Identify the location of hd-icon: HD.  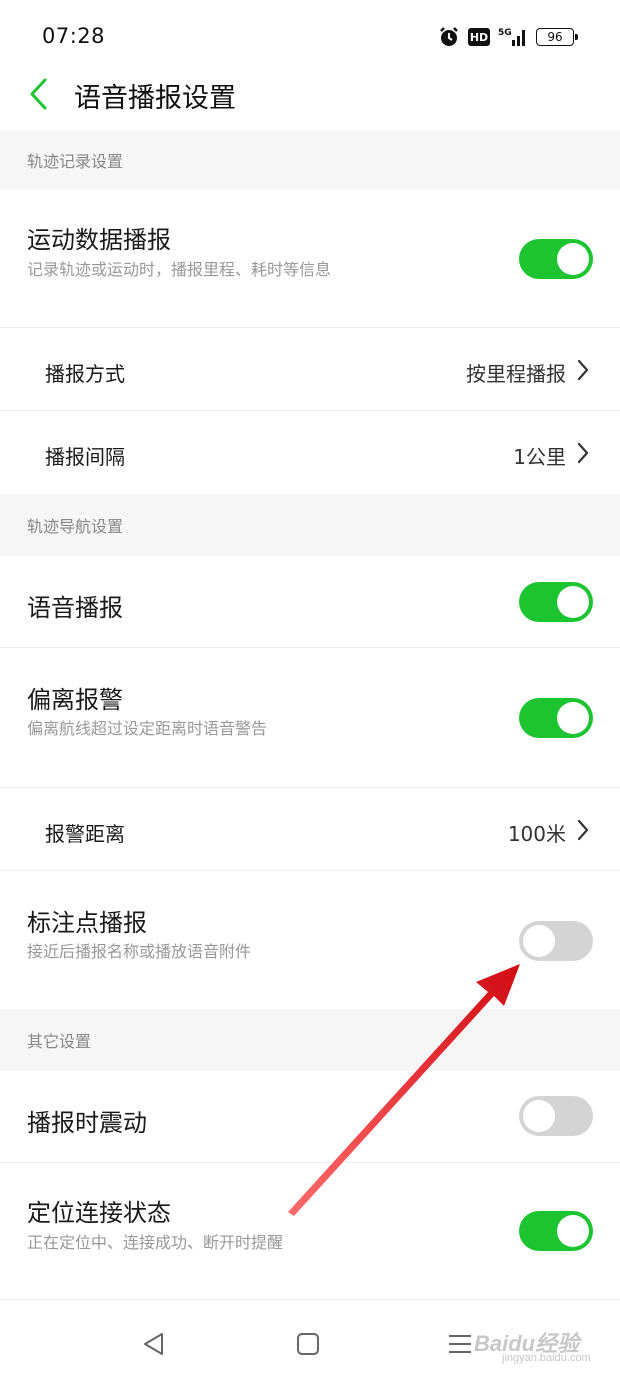
(479, 37).